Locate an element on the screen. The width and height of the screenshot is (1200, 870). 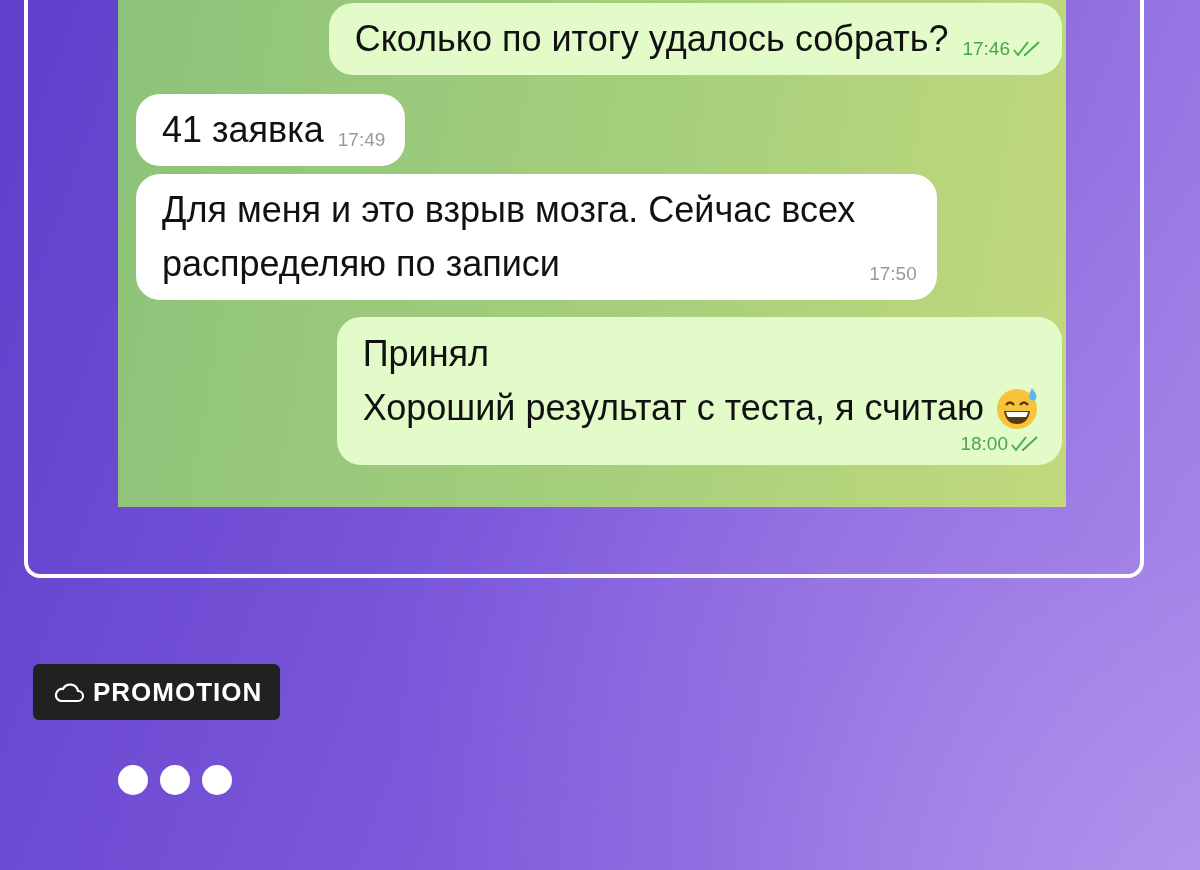
message-text: Хороший результат с теста, я считаю is located at coordinates (673, 408).